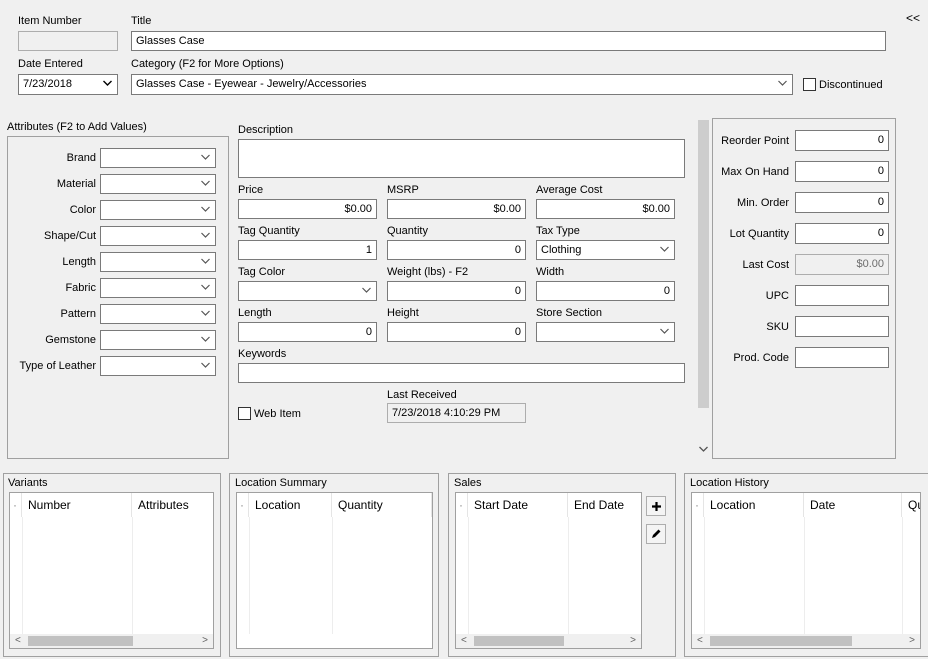 This screenshot has width=928, height=659. What do you see at coordinates (698, 505) in the screenshot?
I see `row-header-column: ·` at bounding box center [698, 505].